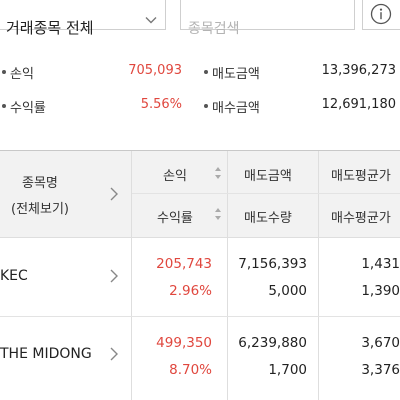  I want to click on summary-rate-label: 수익률, so click(28, 108).